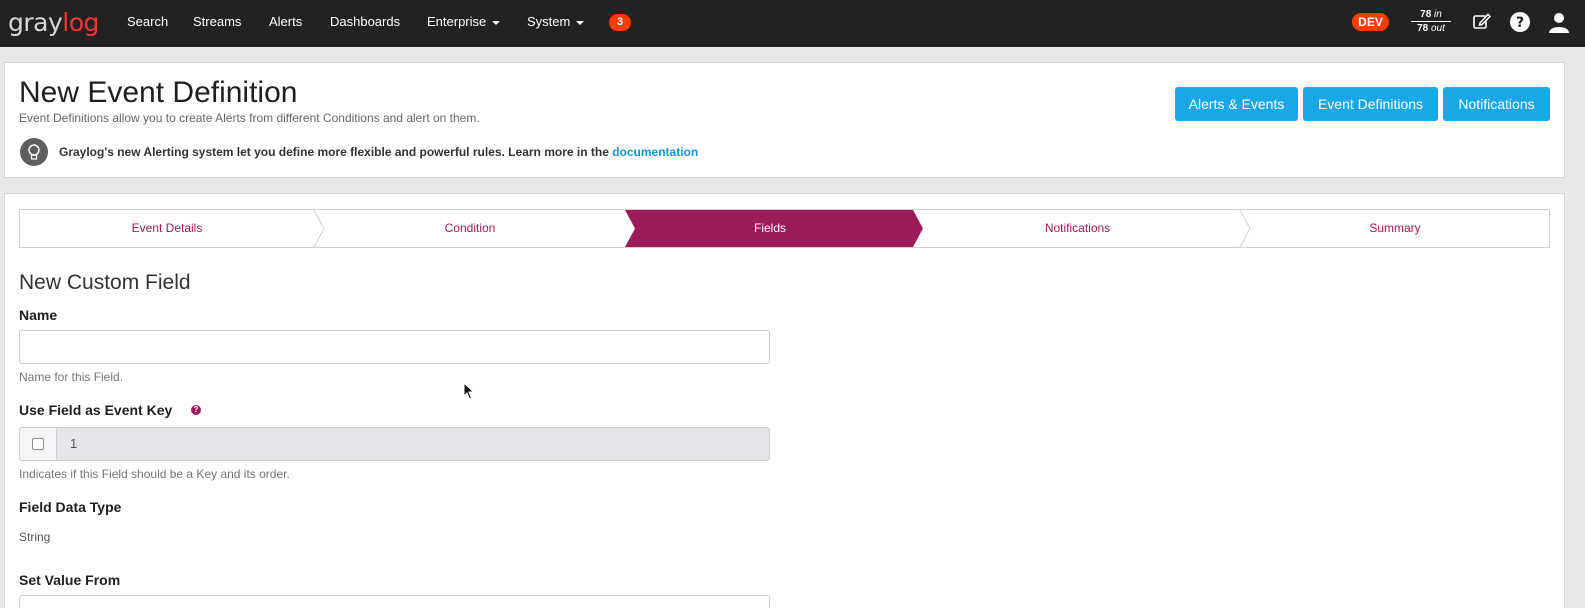  Describe the element at coordinates (1370, 22) in the screenshot. I see `environment-badge: DEV` at that location.